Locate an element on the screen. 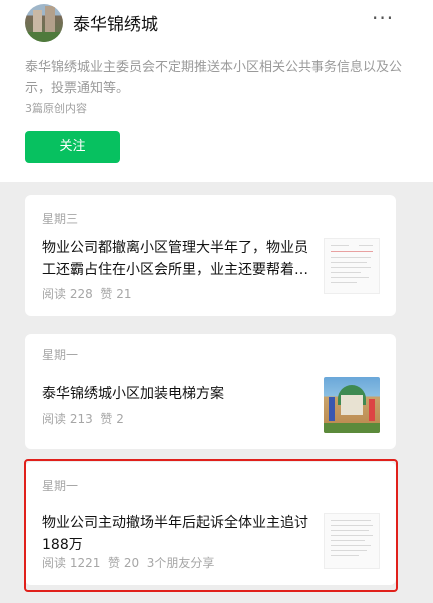 The height and width of the screenshot is (603, 433). follow-button: 关注 is located at coordinates (72, 147).